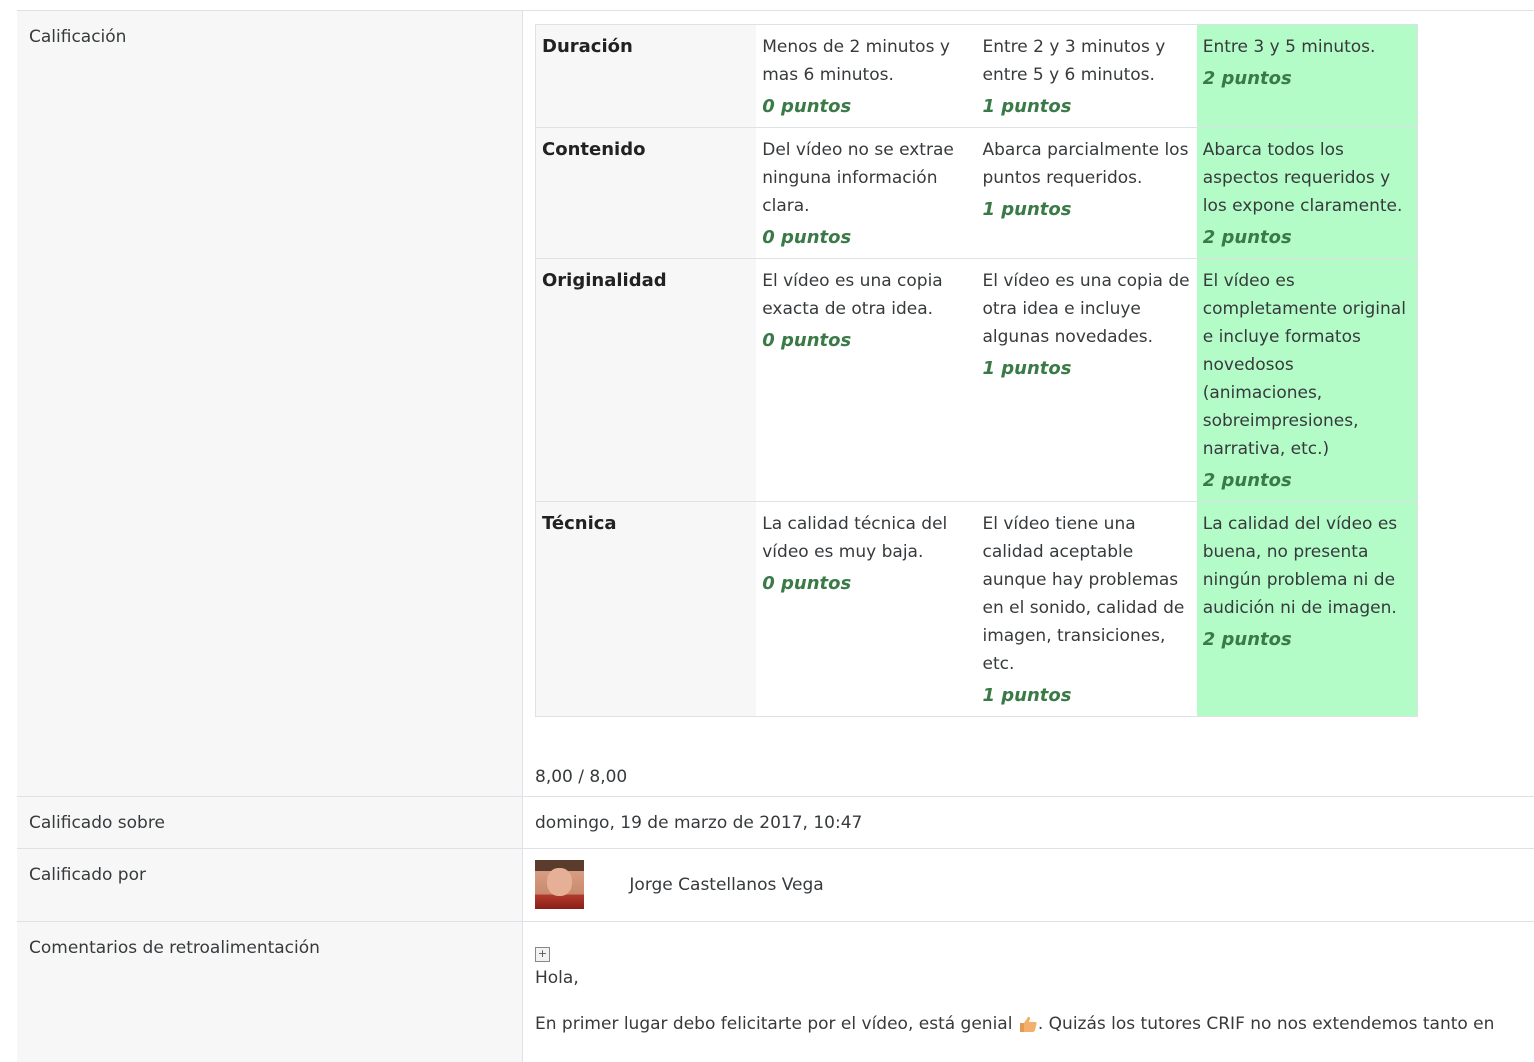 The height and width of the screenshot is (1062, 1534). Describe the element at coordinates (646, 380) in the screenshot. I see `criterion-label: Originalidad` at that location.